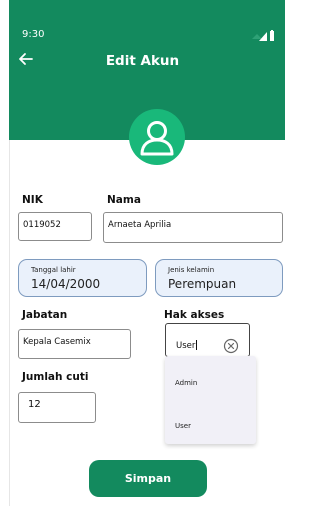 This screenshot has height=506, width=320. Describe the element at coordinates (142, 61) in the screenshot. I see `page-title: Edit Akun` at that location.